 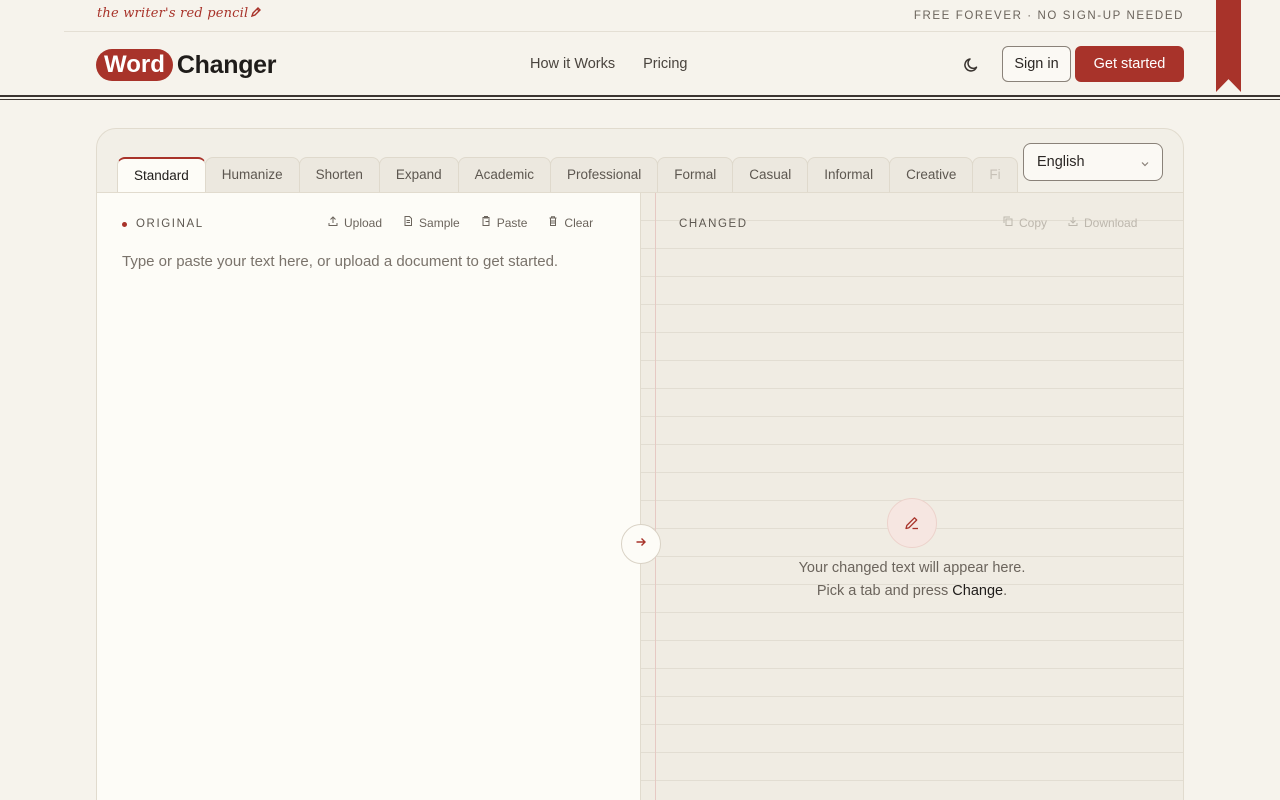 What do you see at coordinates (1033, 222) in the screenshot?
I see `copy-label: Copy` at bounding box center [1033, 222].